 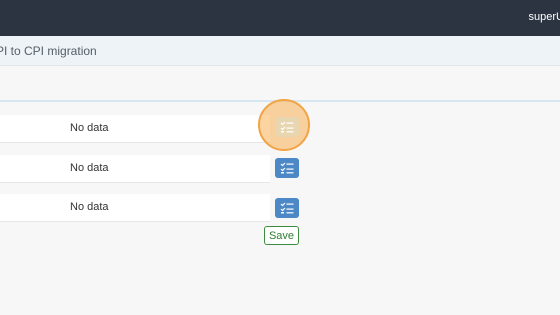 What do you see at coordinates (281, 235) in the screenshot?
I see `save-button: Save` at bounding box center [281, 235].